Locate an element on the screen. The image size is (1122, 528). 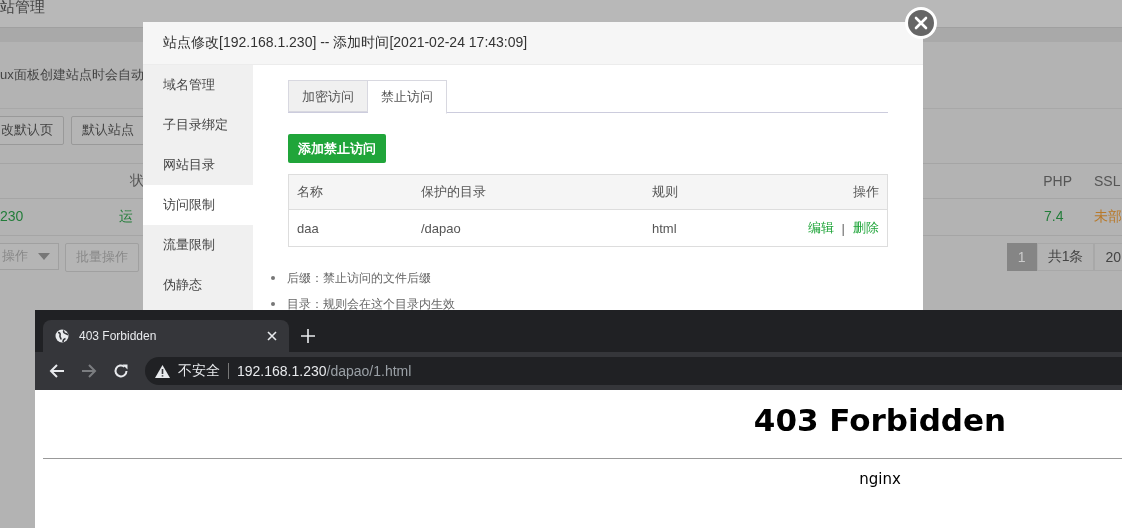
globe-icon is located at coordinates (62, 336).